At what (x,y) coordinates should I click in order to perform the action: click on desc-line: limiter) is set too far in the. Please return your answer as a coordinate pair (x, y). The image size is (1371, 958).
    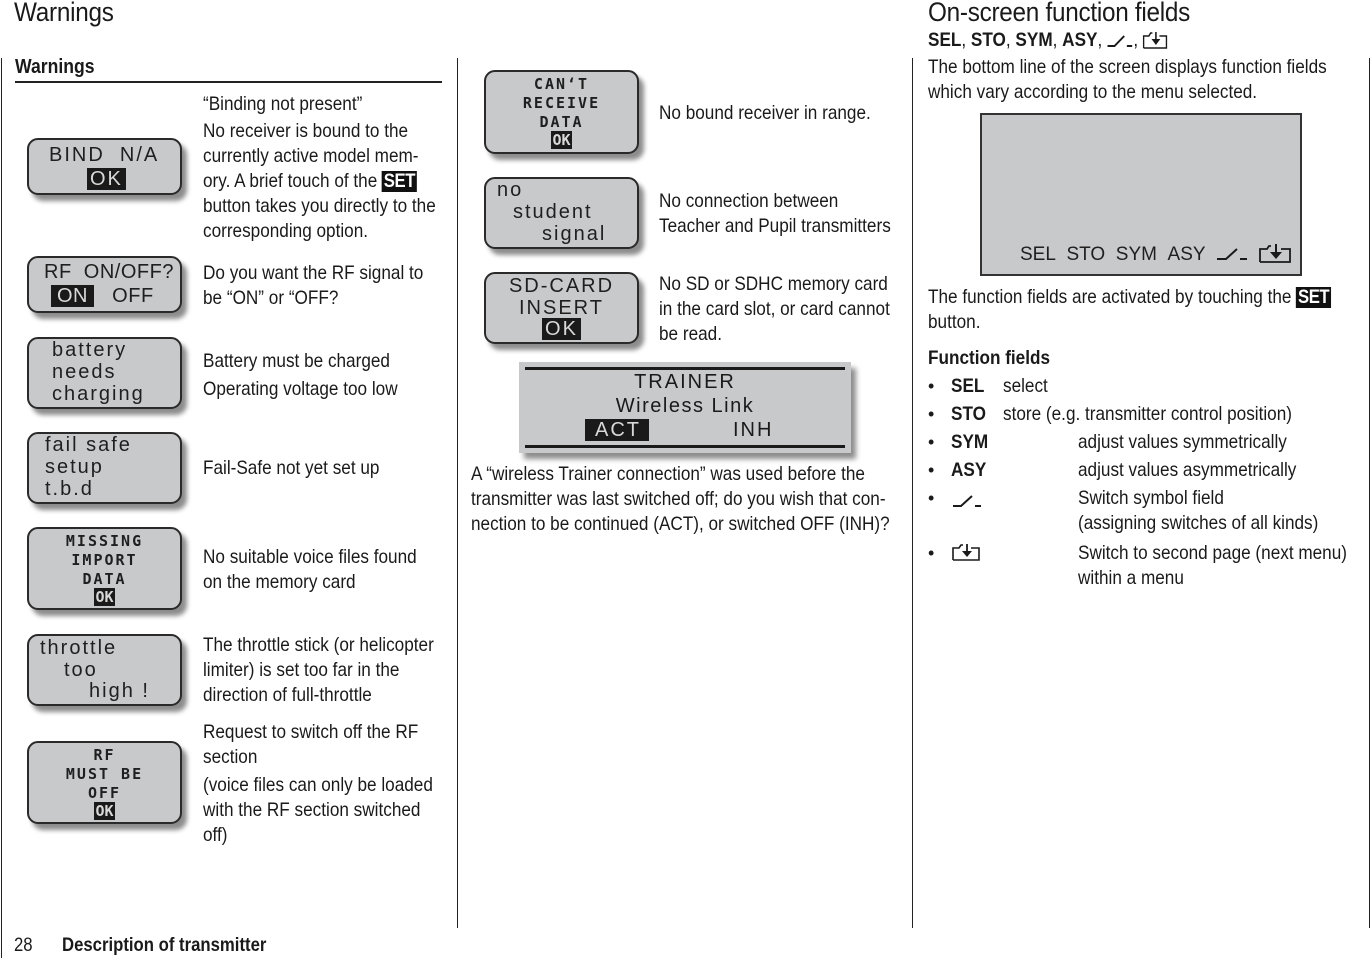
    Looking at the image, I should click on (301, 670).